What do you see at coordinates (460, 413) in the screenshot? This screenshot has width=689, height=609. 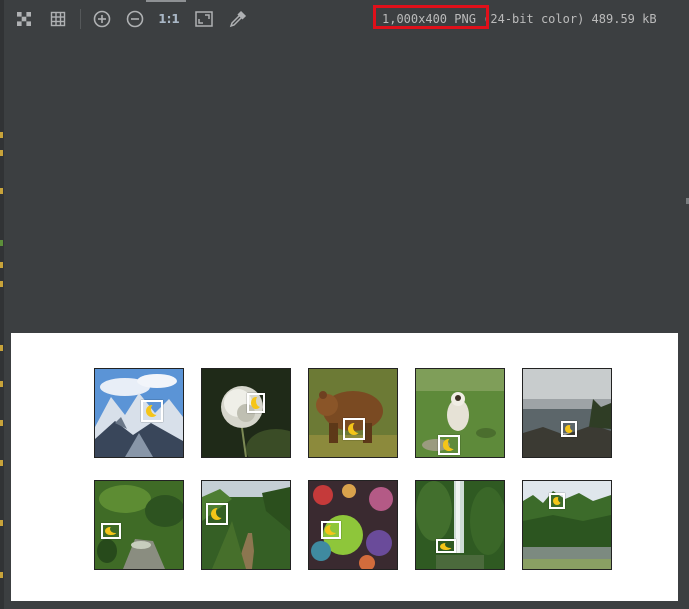 I see `thumbnail-marmot` at bounding box center [460, 413].